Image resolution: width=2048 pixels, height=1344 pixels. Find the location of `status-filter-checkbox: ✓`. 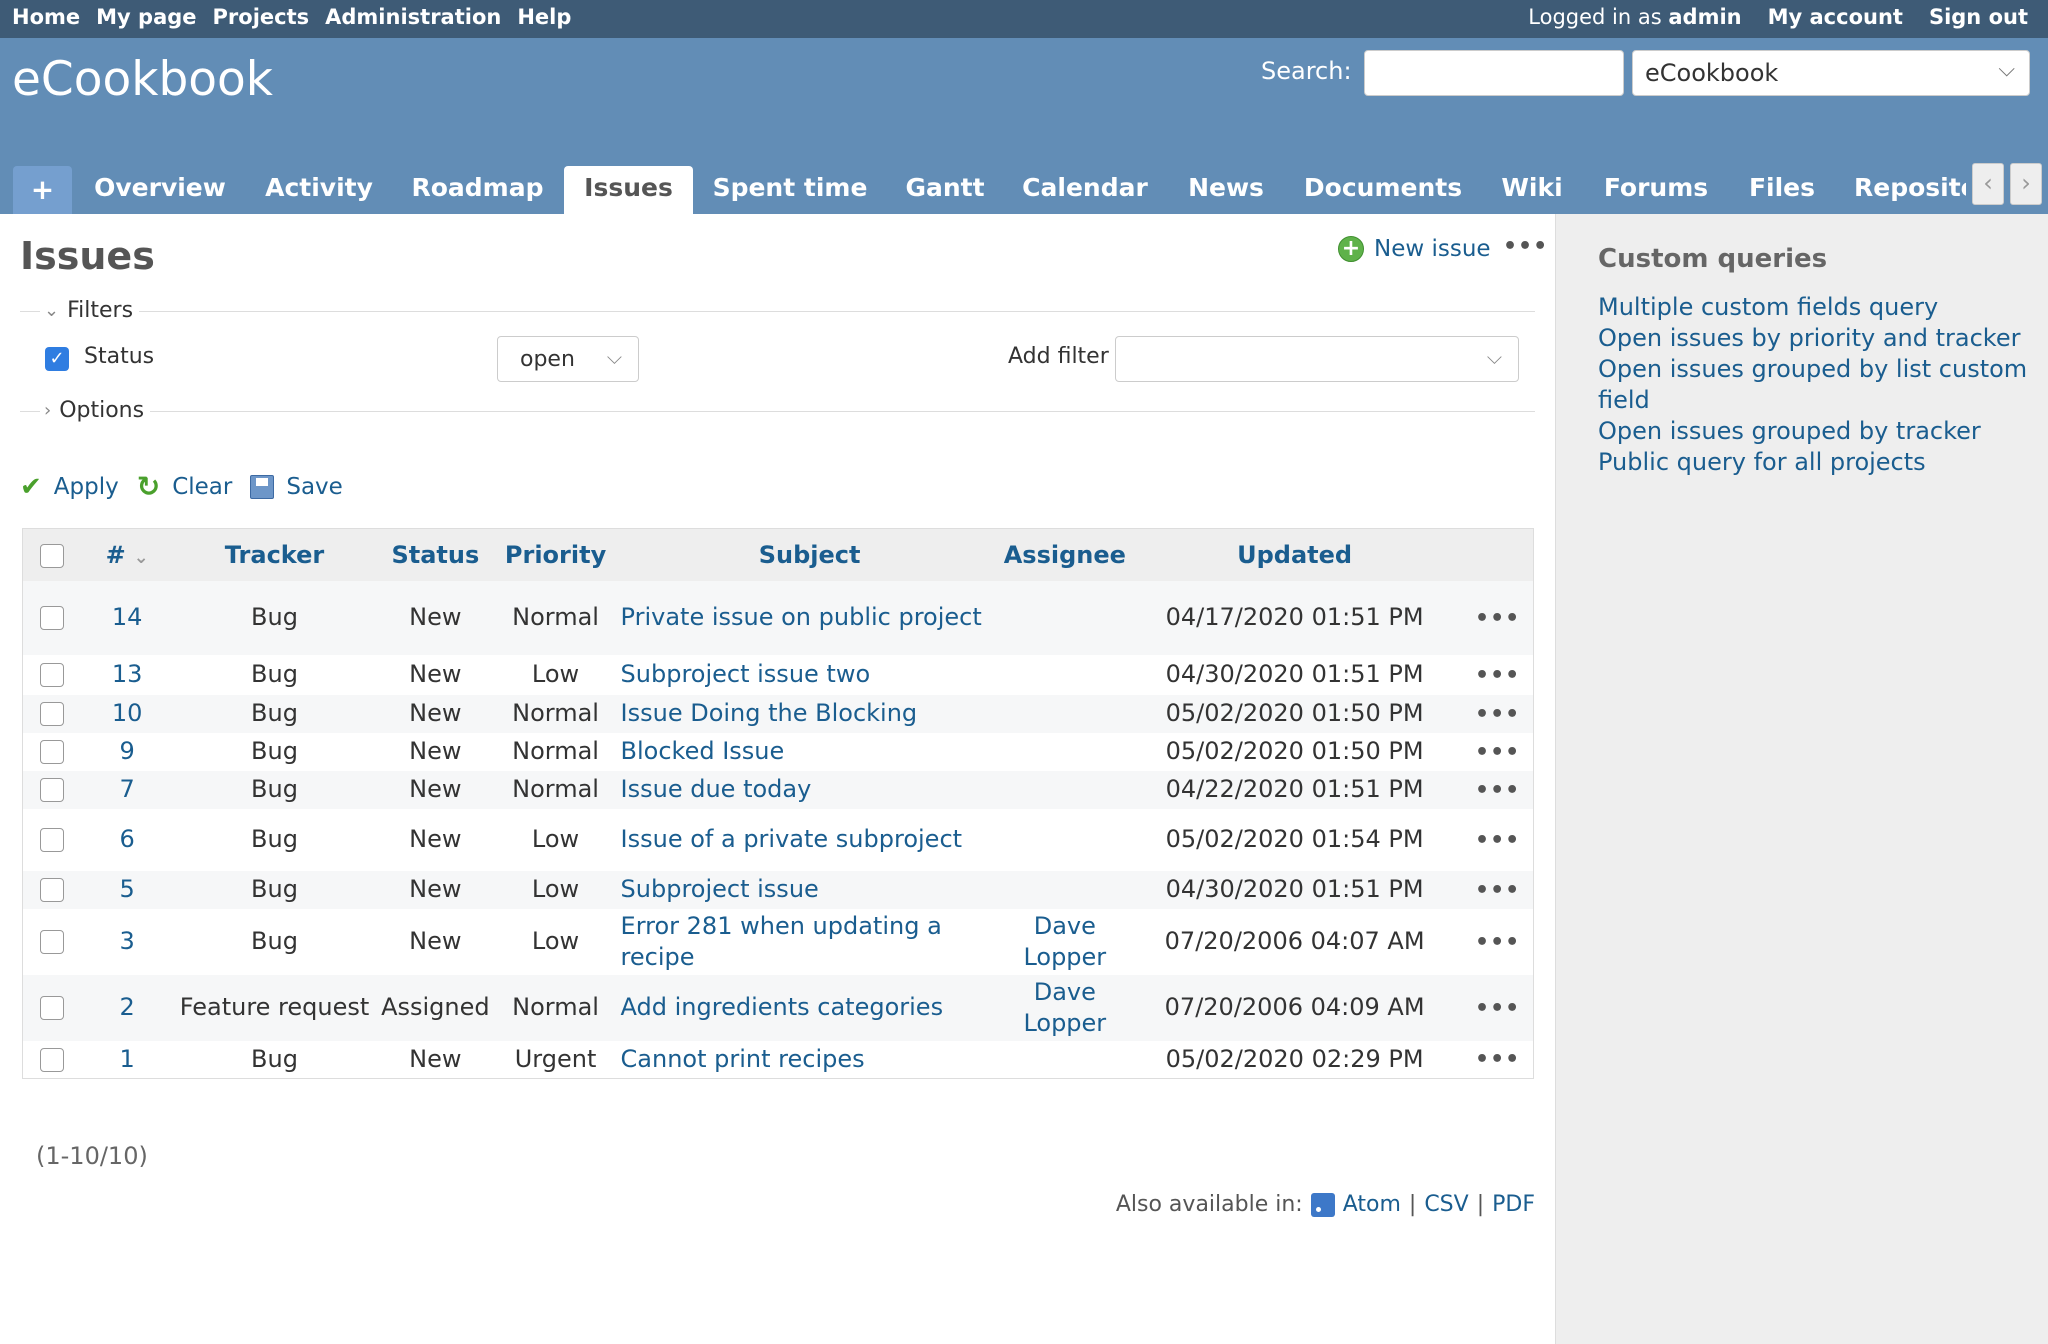

status-filter-checkbox: ✓ is located at coordinates (57, 359).